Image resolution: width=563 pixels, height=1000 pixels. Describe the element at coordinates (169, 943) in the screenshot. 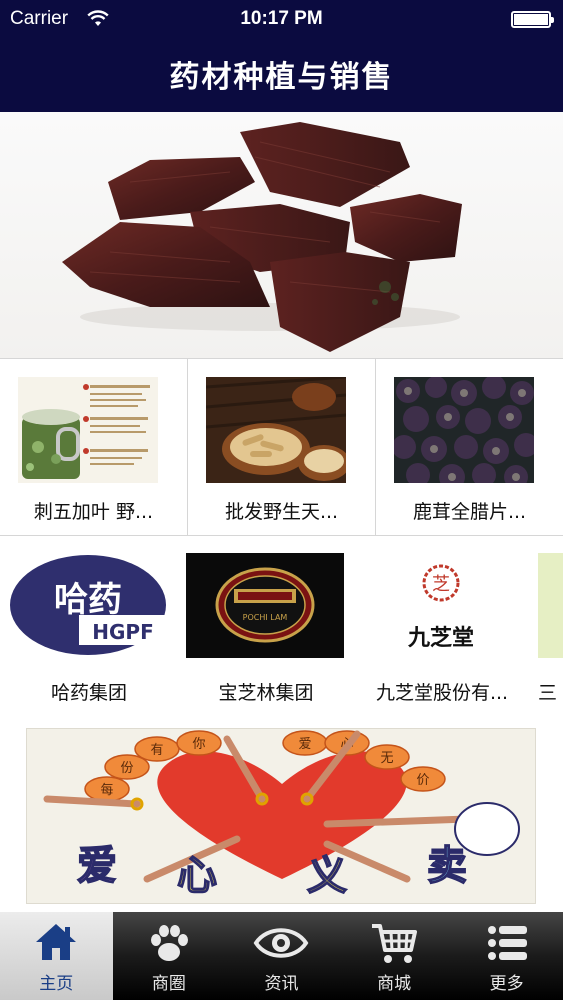

I see `paw-icon` at that location.